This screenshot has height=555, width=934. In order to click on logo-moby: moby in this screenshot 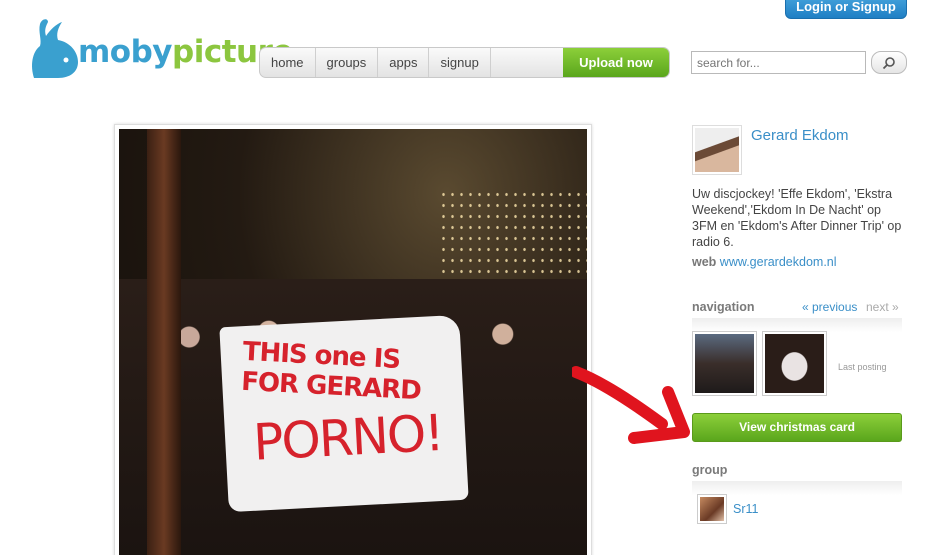, I will do `click(125, 52)`.